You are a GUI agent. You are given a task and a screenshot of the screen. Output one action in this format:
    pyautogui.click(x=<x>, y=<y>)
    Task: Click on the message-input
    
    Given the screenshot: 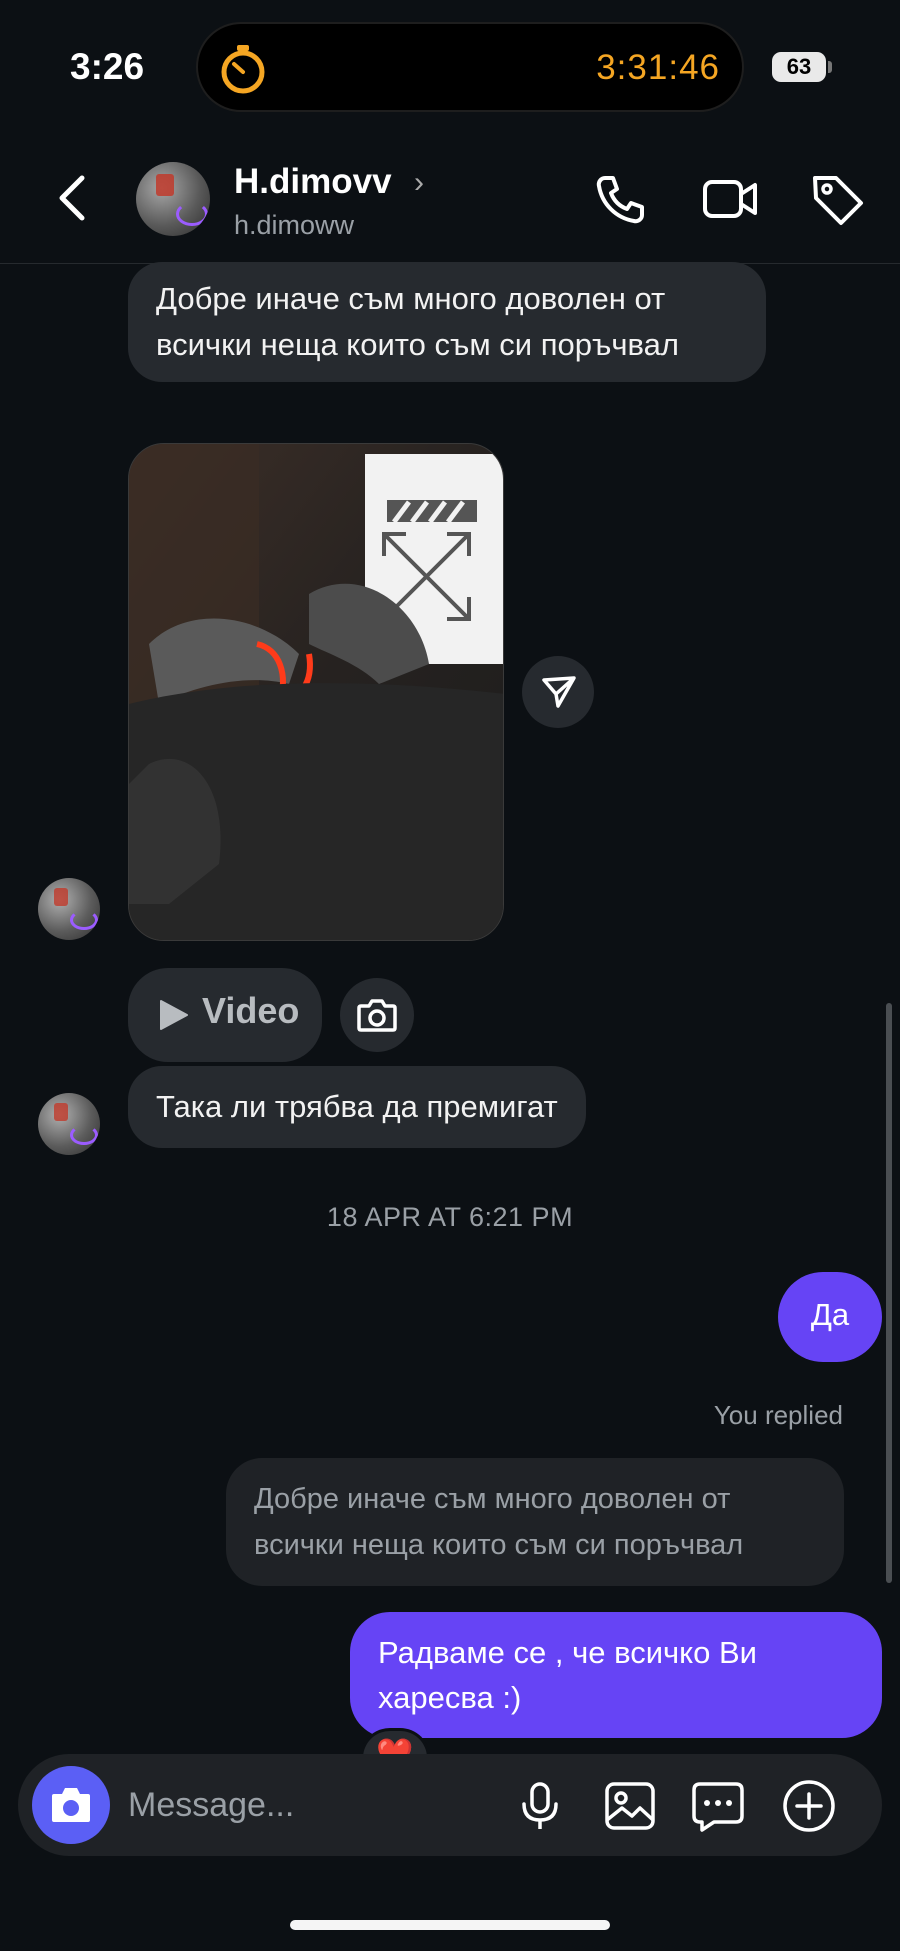 What is the action you would take?
    pyautogui.click(x=308, y=1805)
    